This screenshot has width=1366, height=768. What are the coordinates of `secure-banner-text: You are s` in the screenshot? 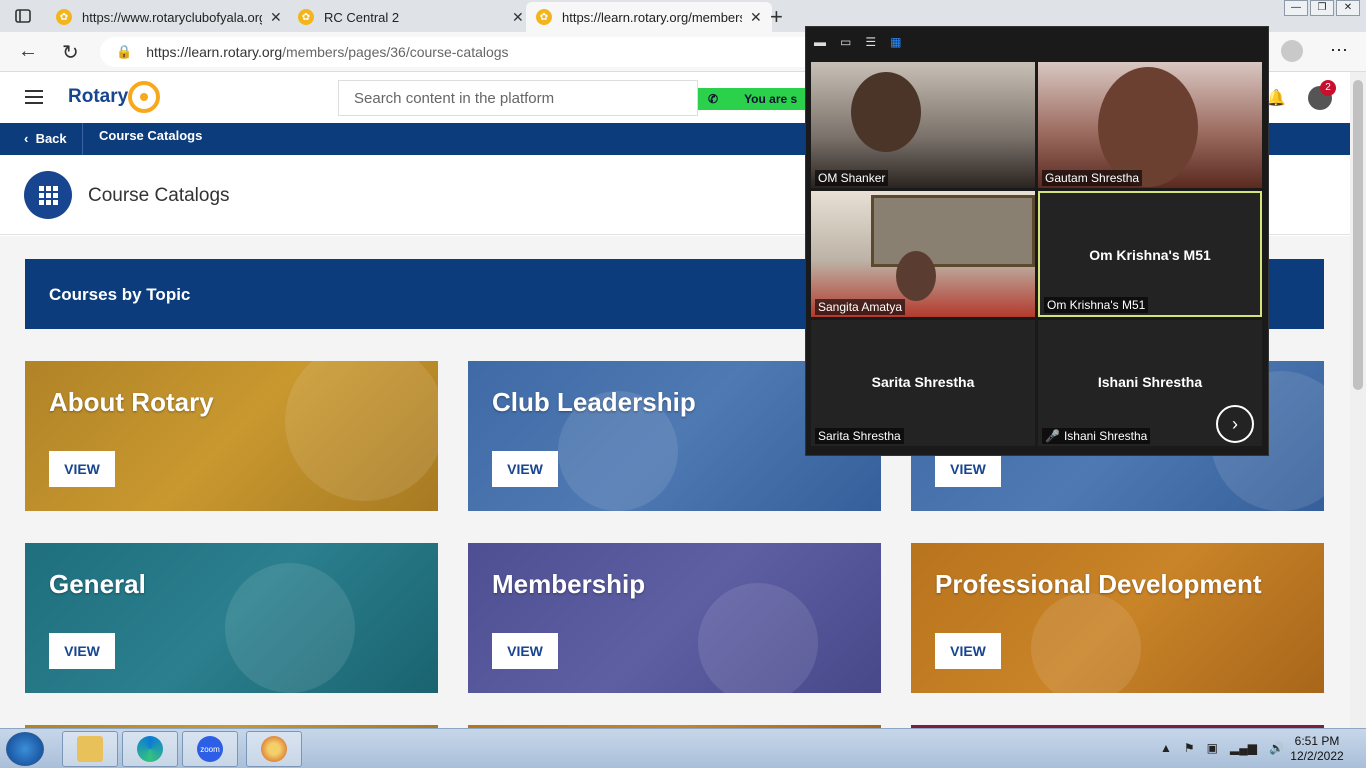 It's located at (771, 99).